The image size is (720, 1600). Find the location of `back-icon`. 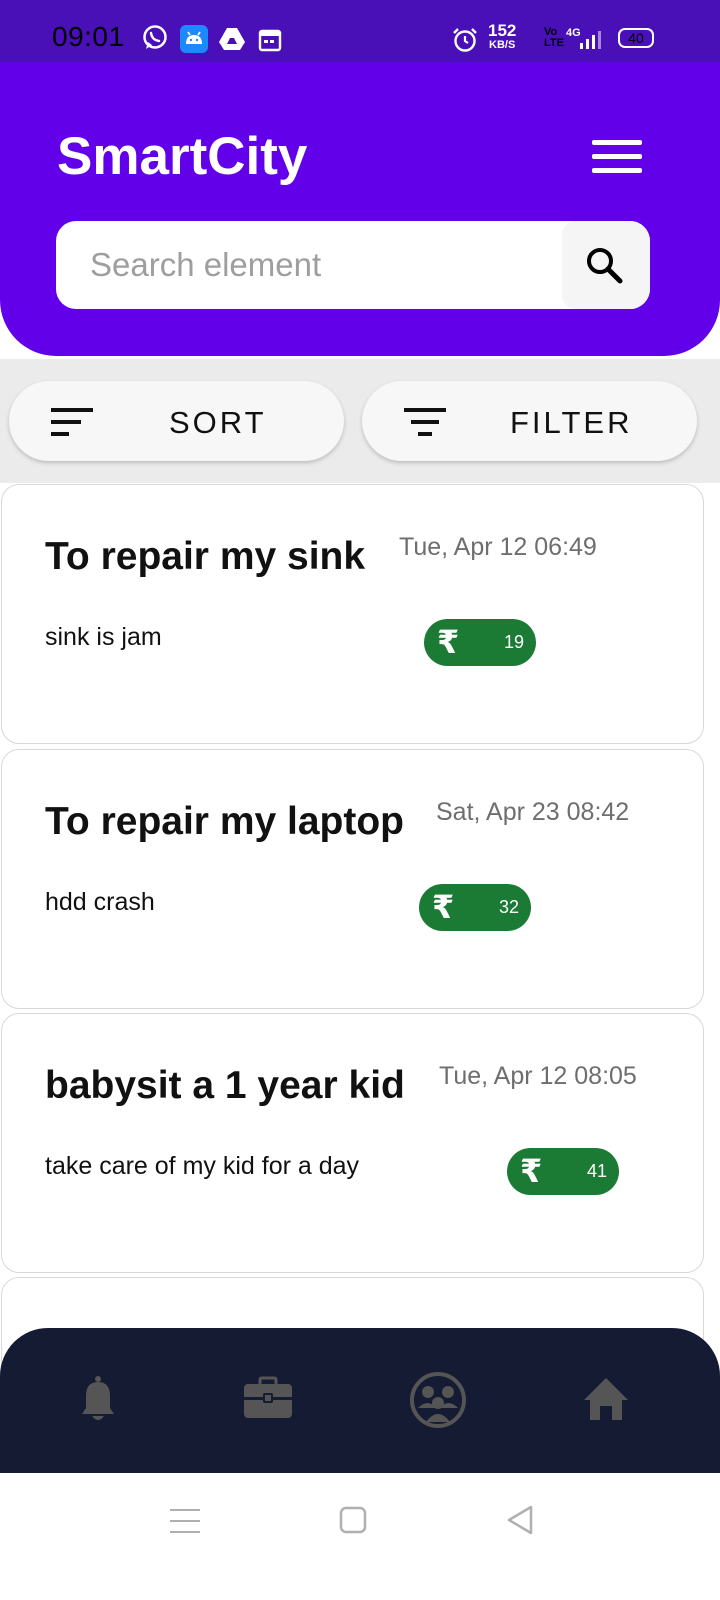

back-icon is located at coordinates (520, 1520).